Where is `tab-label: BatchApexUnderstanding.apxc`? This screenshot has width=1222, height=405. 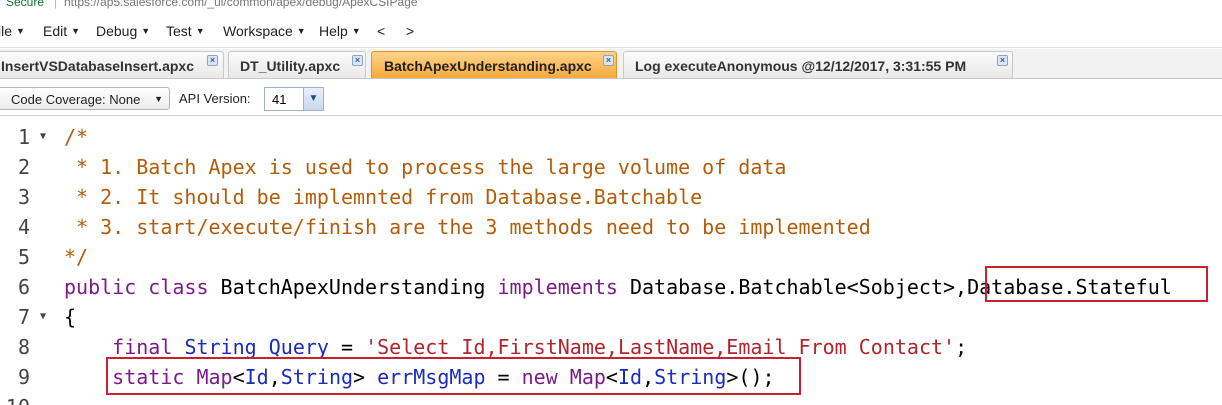 tab-label: BatchApexUnderstanding.apxc is located at coordinates (488, 66).